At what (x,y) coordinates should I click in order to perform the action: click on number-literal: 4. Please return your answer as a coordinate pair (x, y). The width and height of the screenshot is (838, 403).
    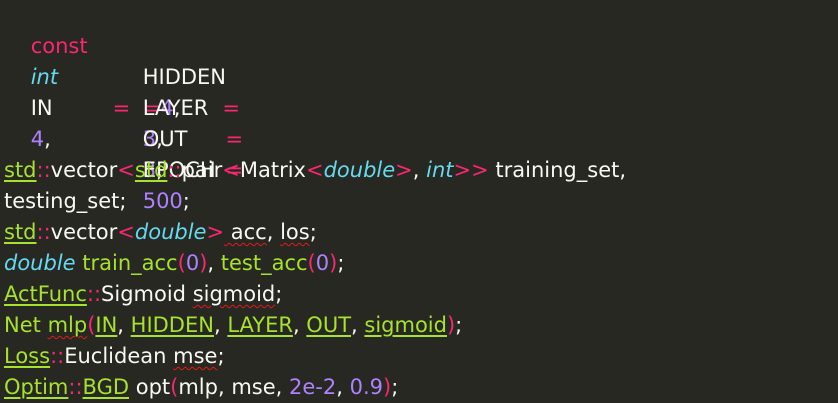
    Looking at the image, I should click on (37, 139).